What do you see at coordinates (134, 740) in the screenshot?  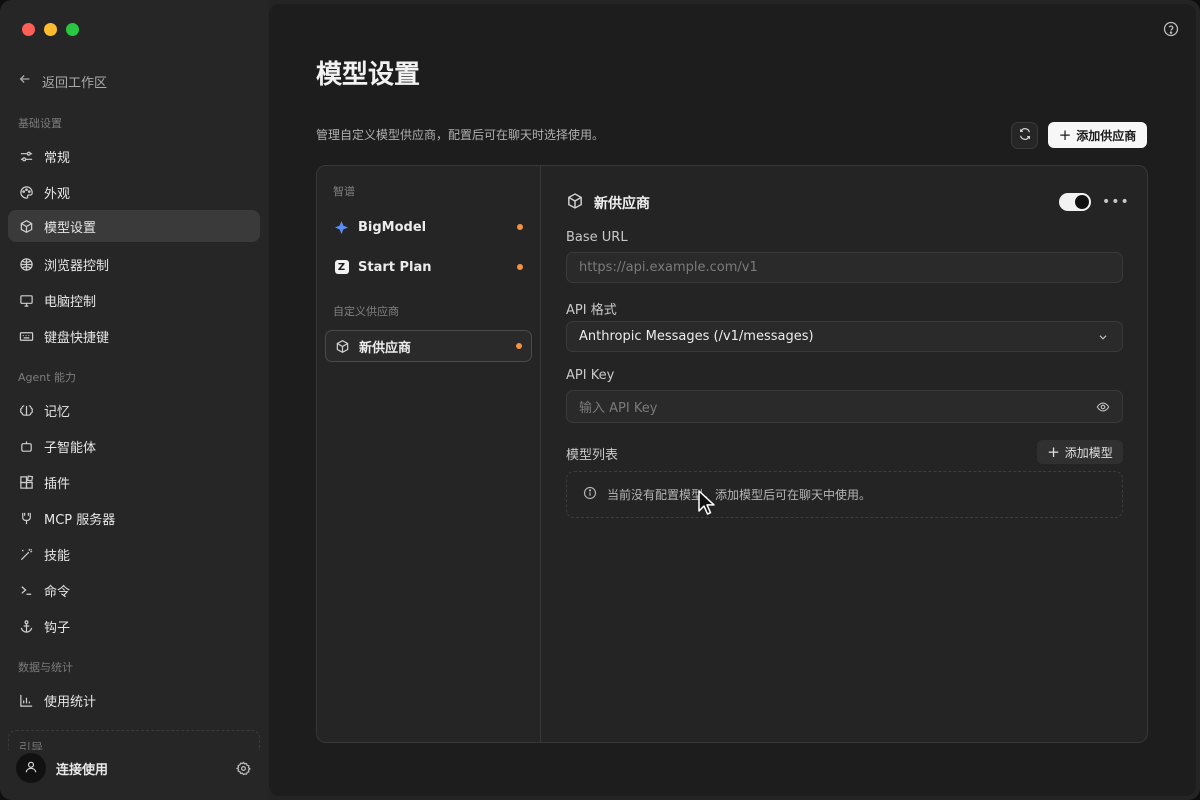 I see `onboarding-card: 引导` at bounding box center [134, 740].